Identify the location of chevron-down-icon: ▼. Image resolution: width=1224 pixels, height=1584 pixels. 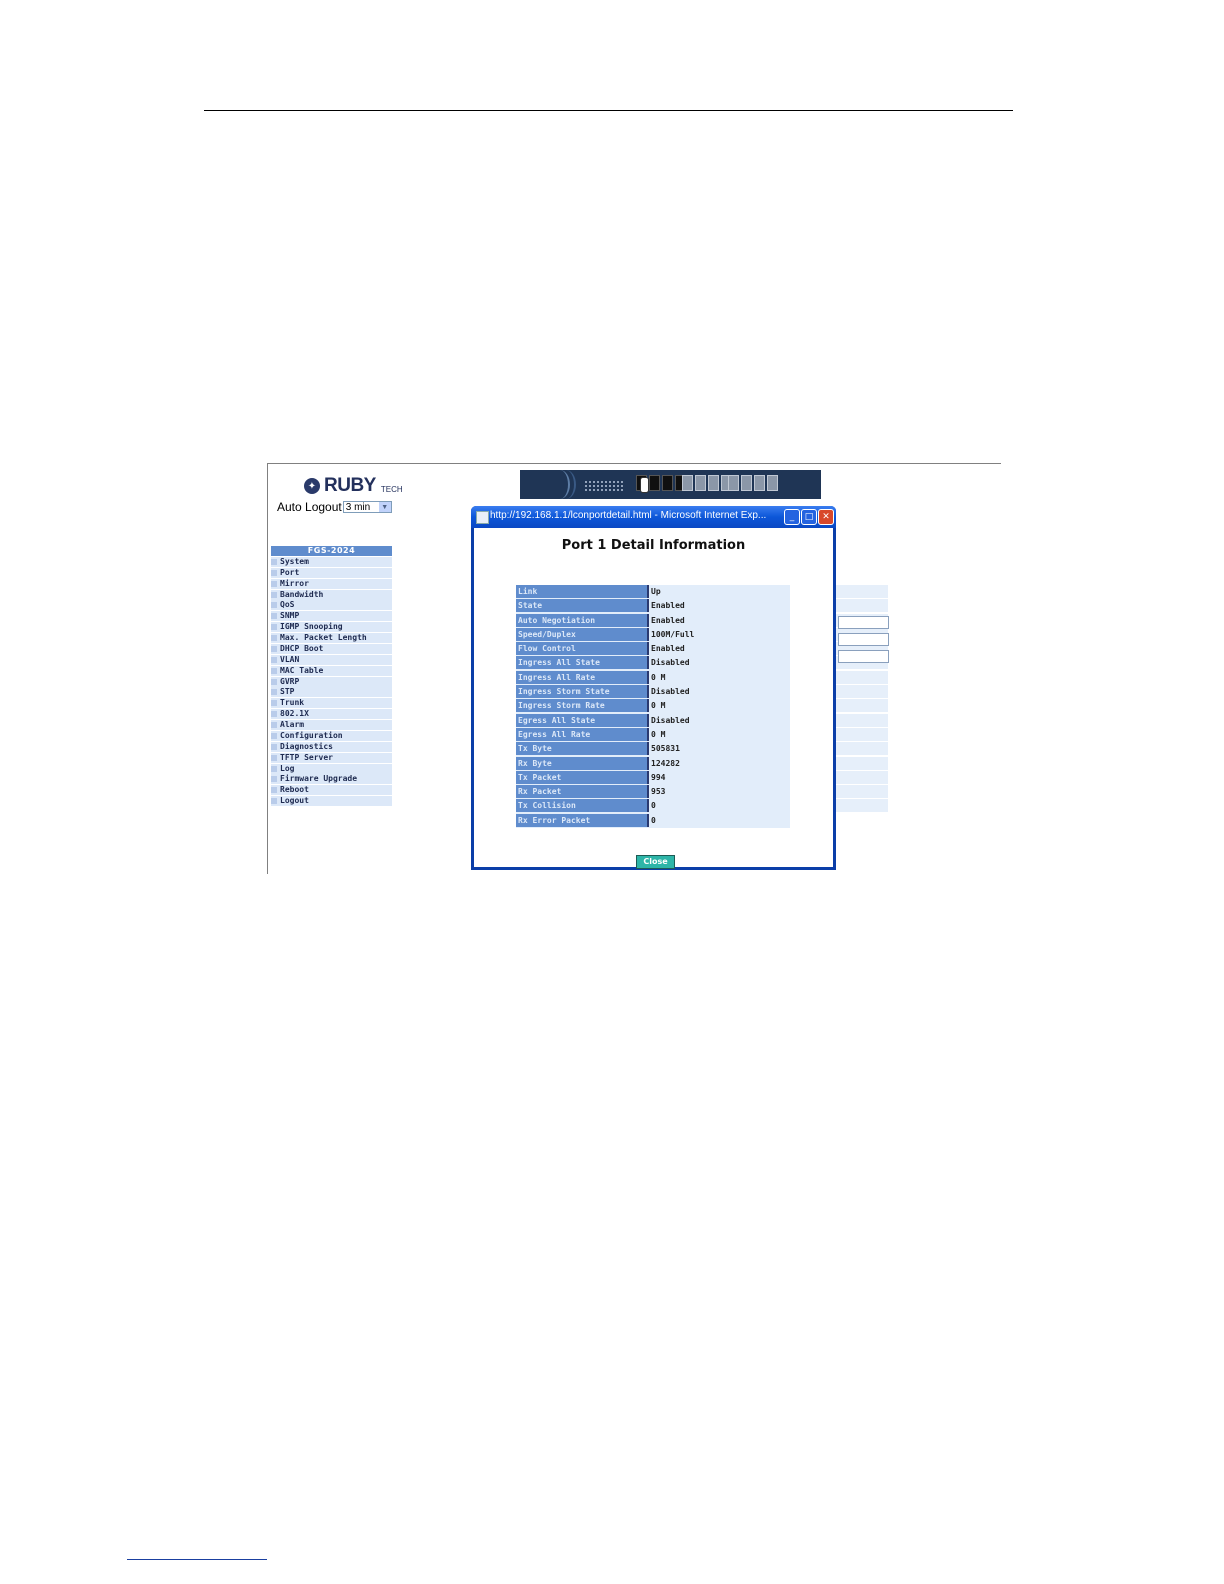
(384, 507).